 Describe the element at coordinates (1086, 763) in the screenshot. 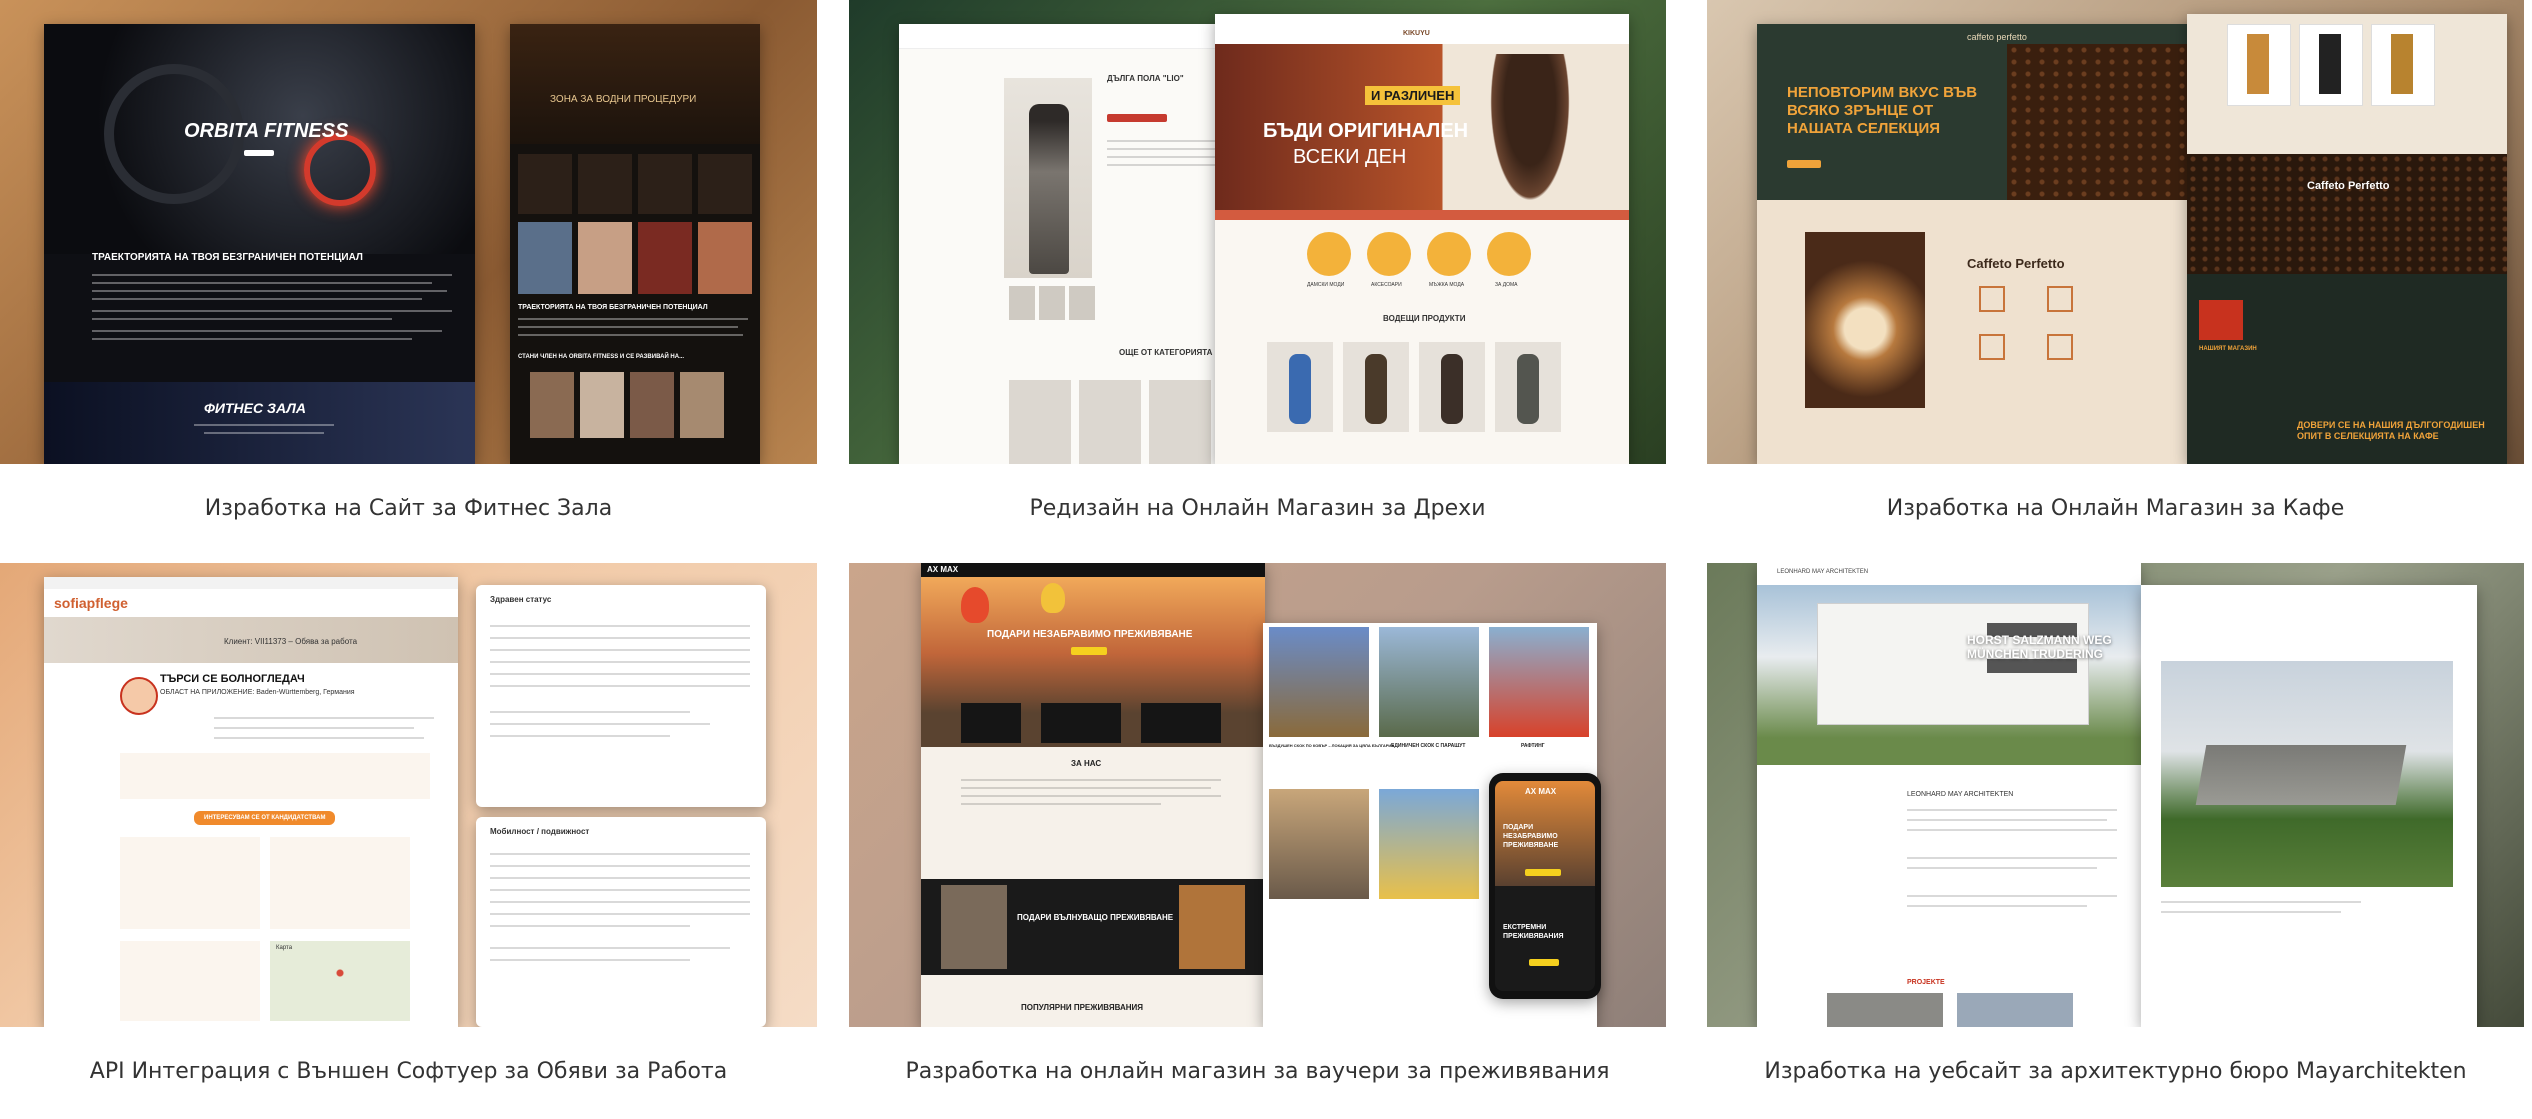

I see `about-title: ЗА НАС` at that location.